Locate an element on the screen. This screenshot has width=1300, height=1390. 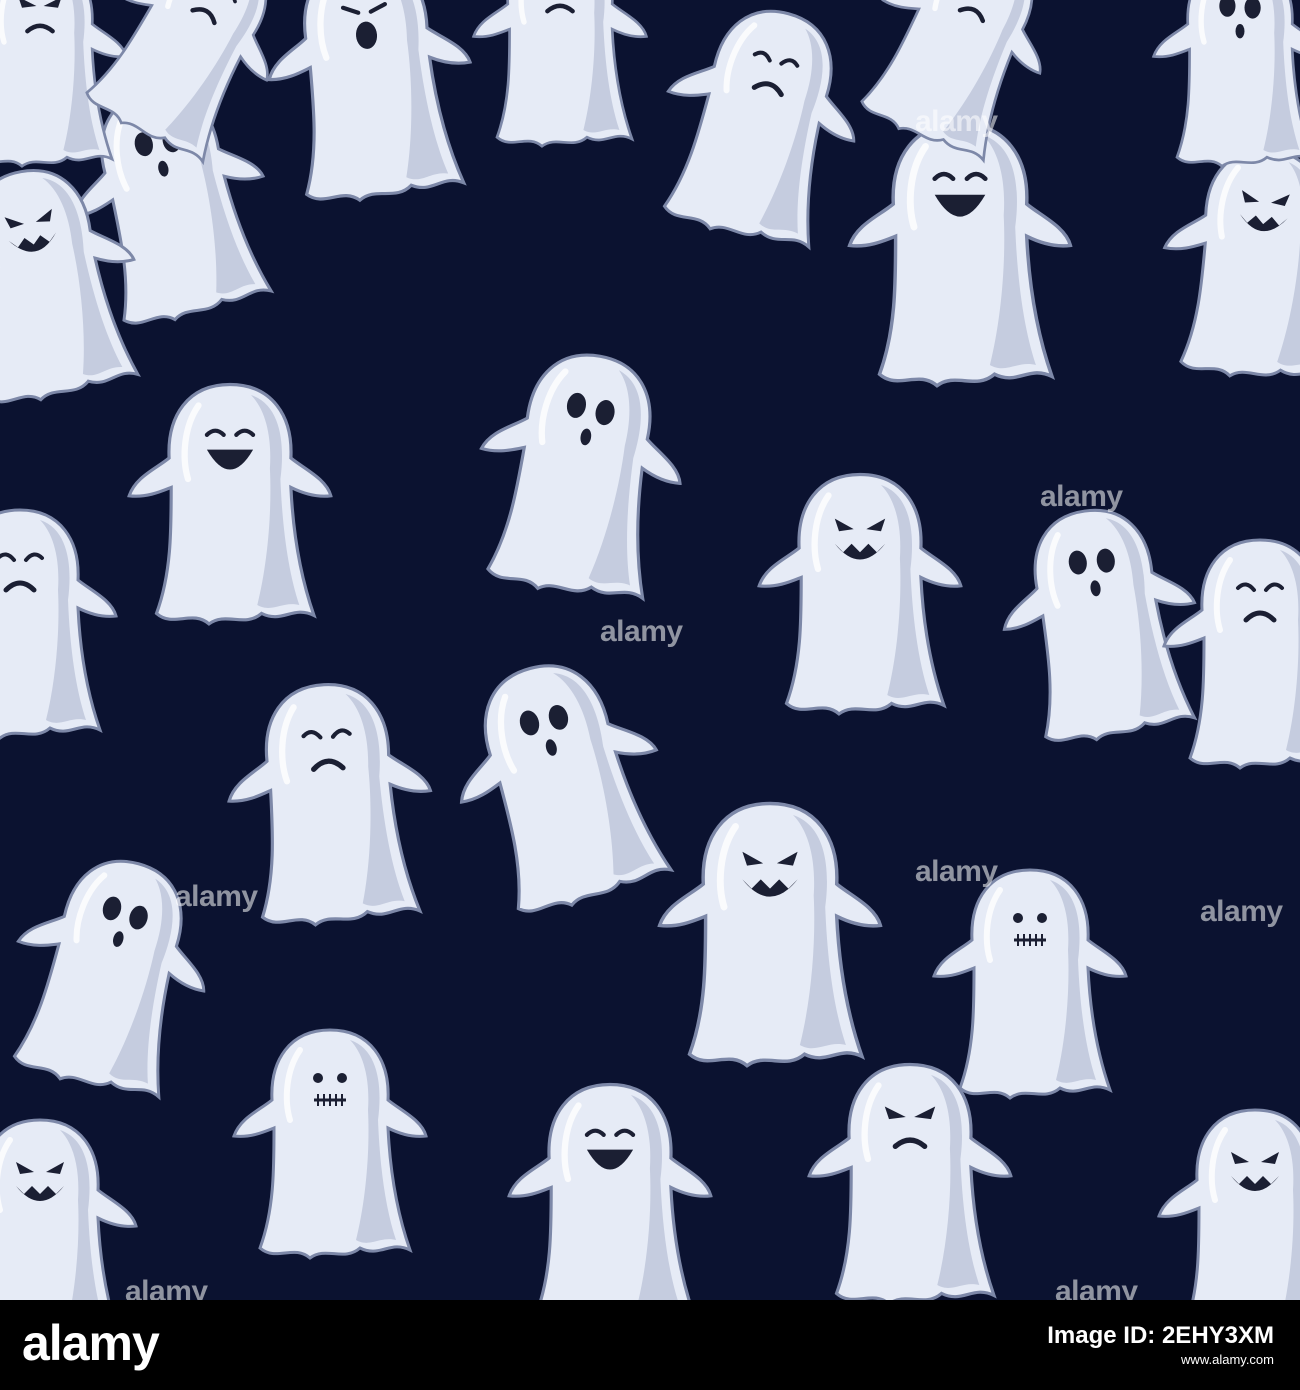
footer-image-info: Image ID: 2EHY3XM www.alamy.com is located at coordinates (1160, 1345).